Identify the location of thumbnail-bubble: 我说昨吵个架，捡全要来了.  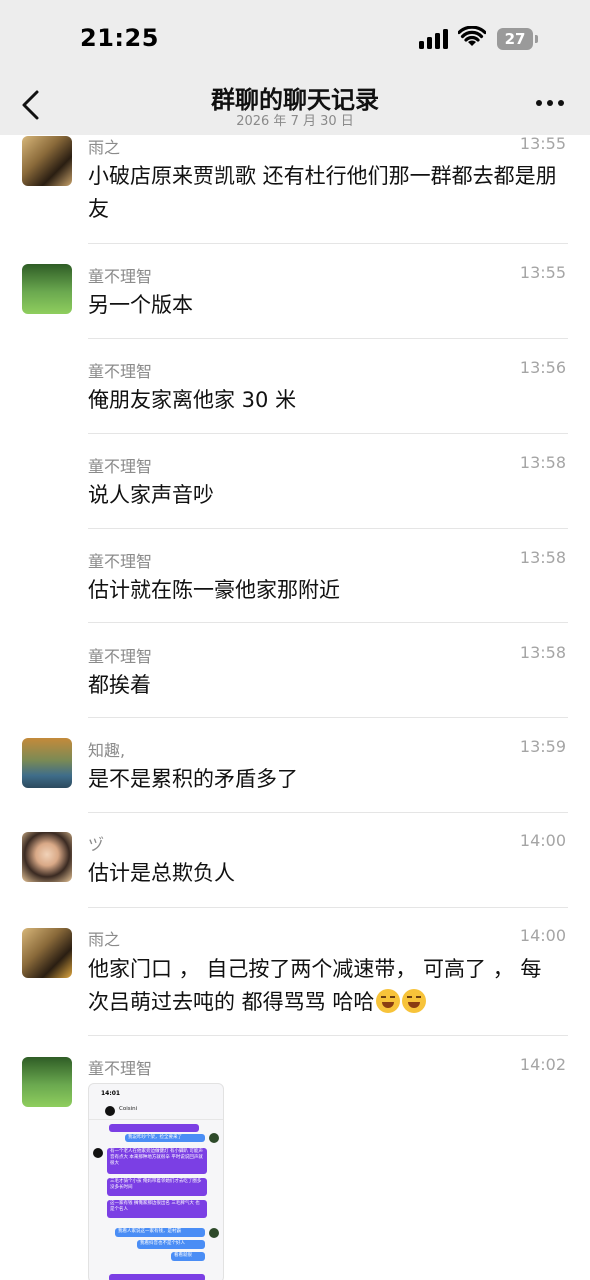
(165, 1138).